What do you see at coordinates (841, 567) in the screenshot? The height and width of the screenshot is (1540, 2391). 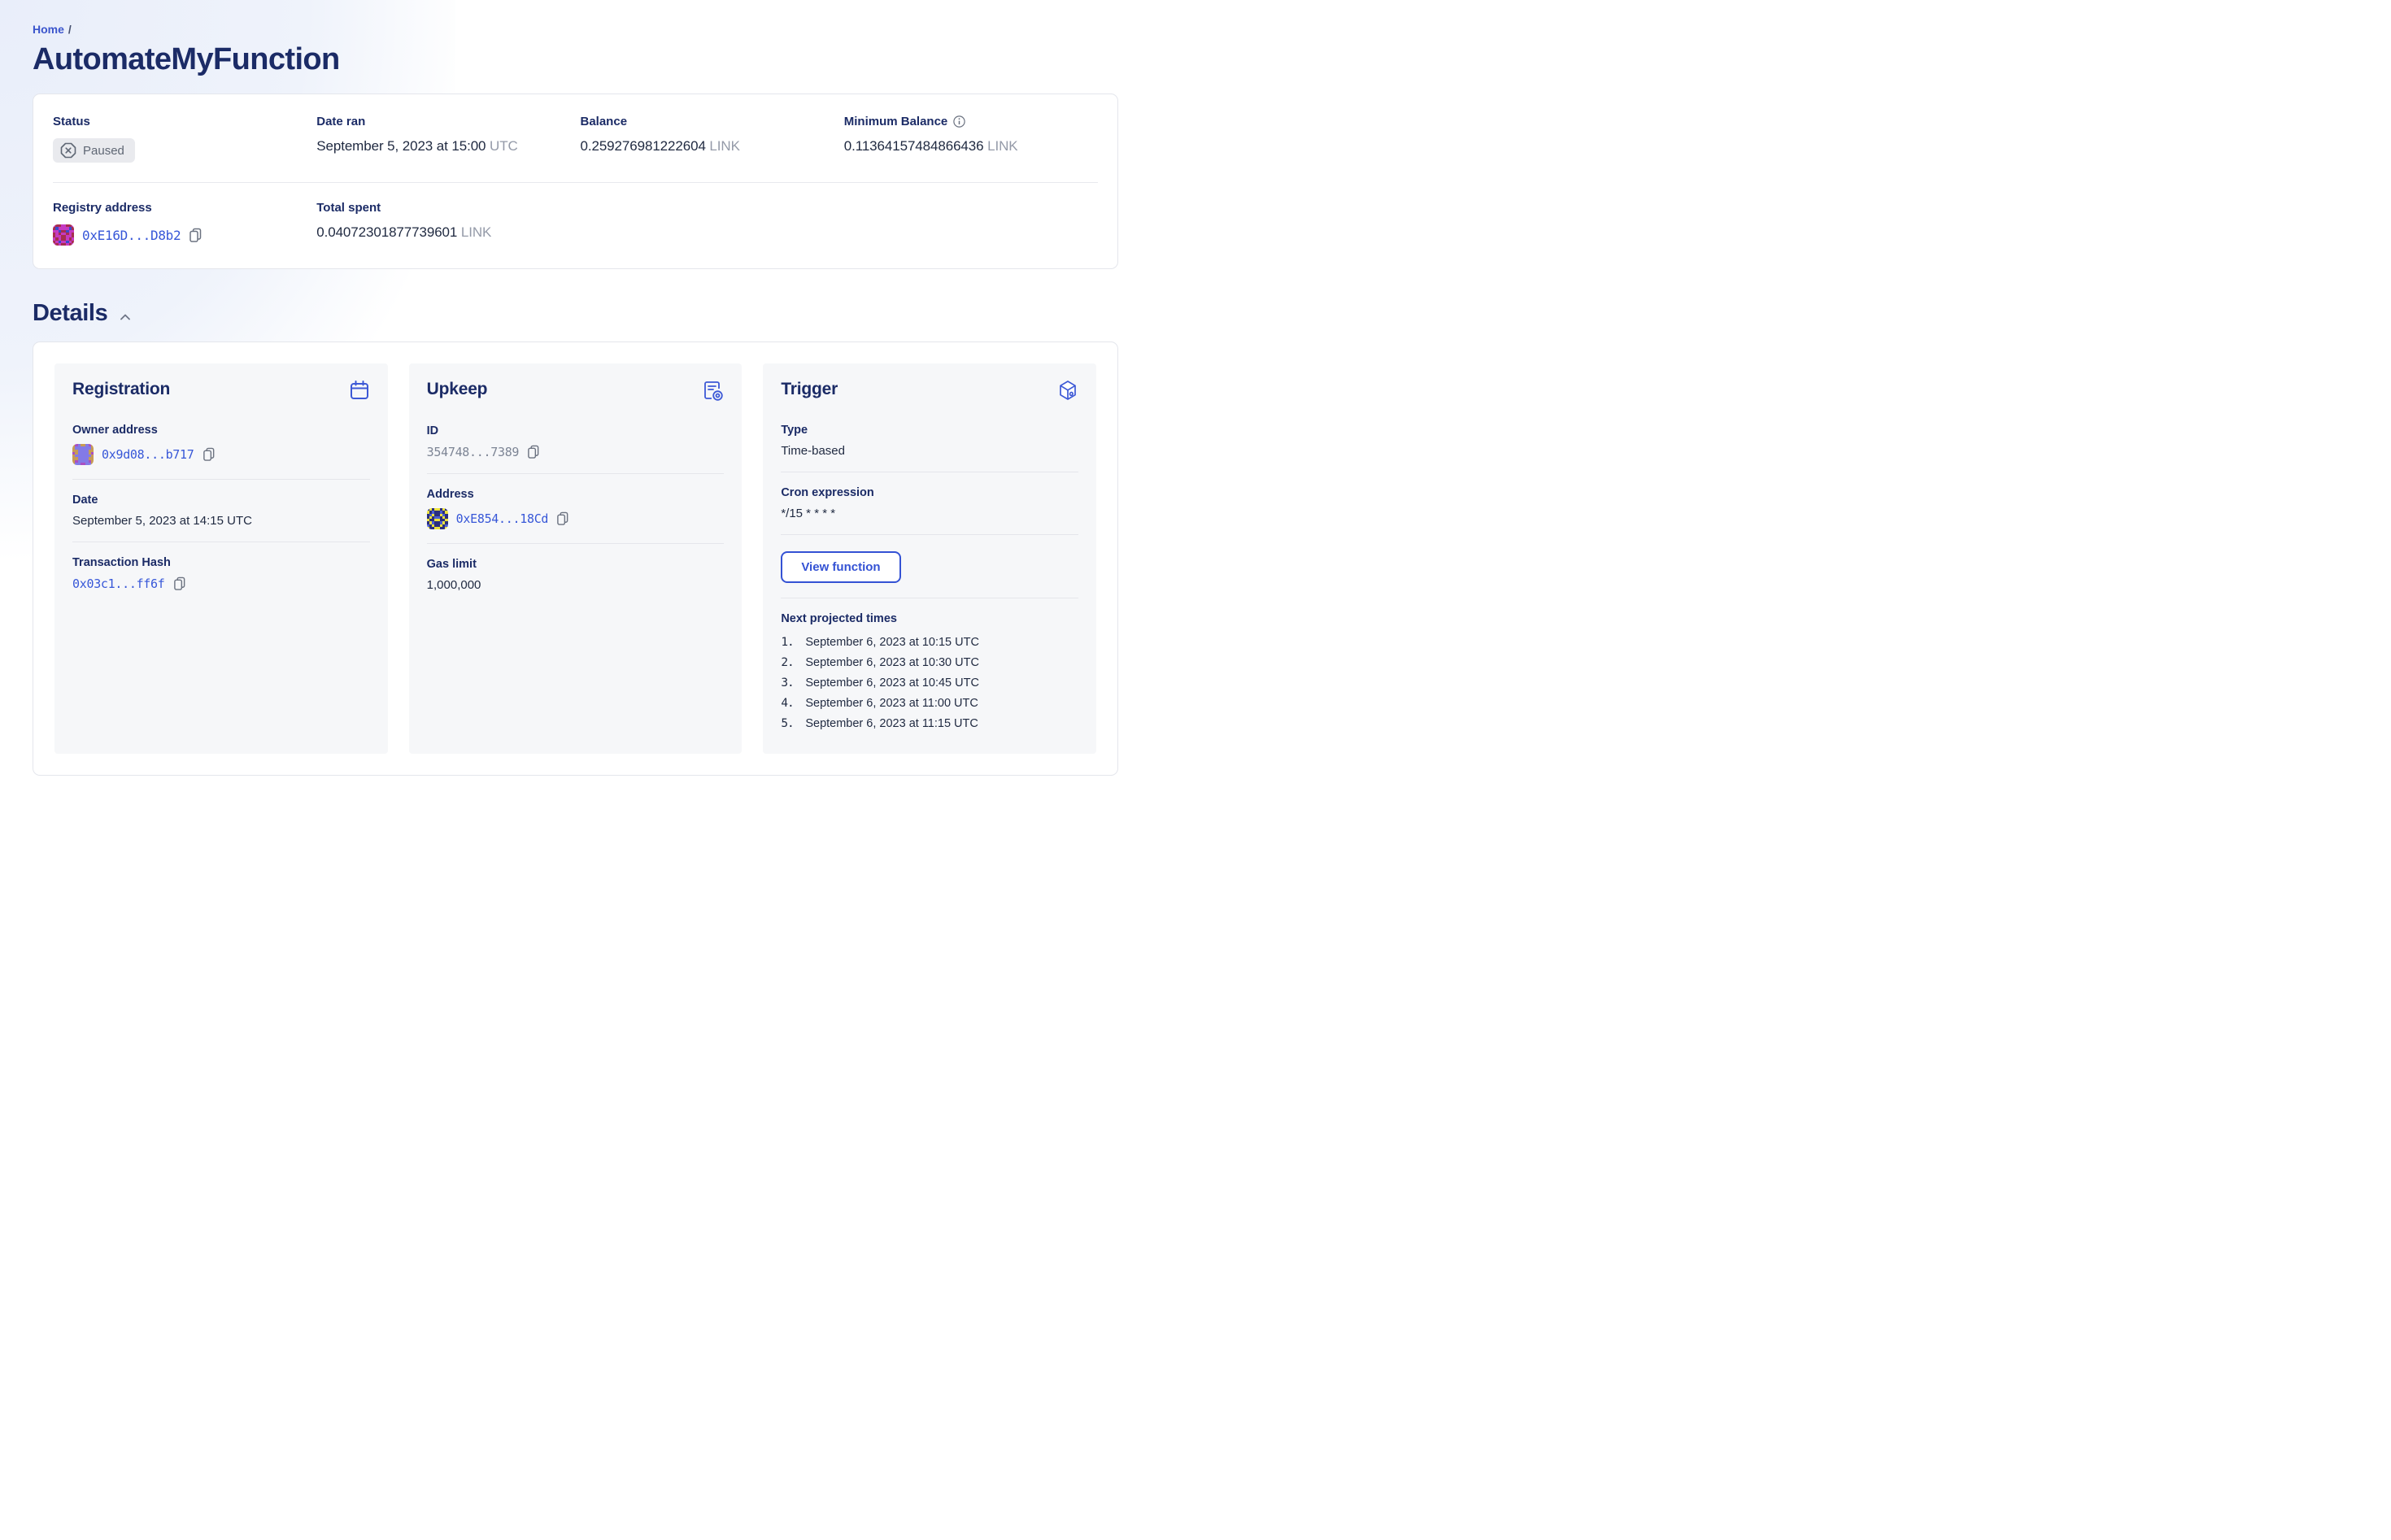 I see `view-function-button: View function` at bounding box center [841, 567].